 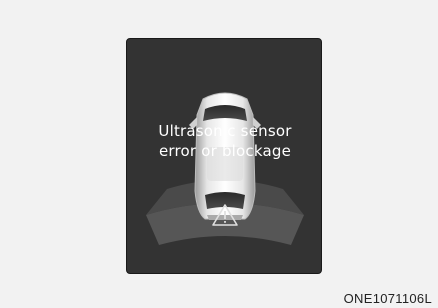 I want to click on figure-code: ONE1071106L, so click(x=387, y=298).